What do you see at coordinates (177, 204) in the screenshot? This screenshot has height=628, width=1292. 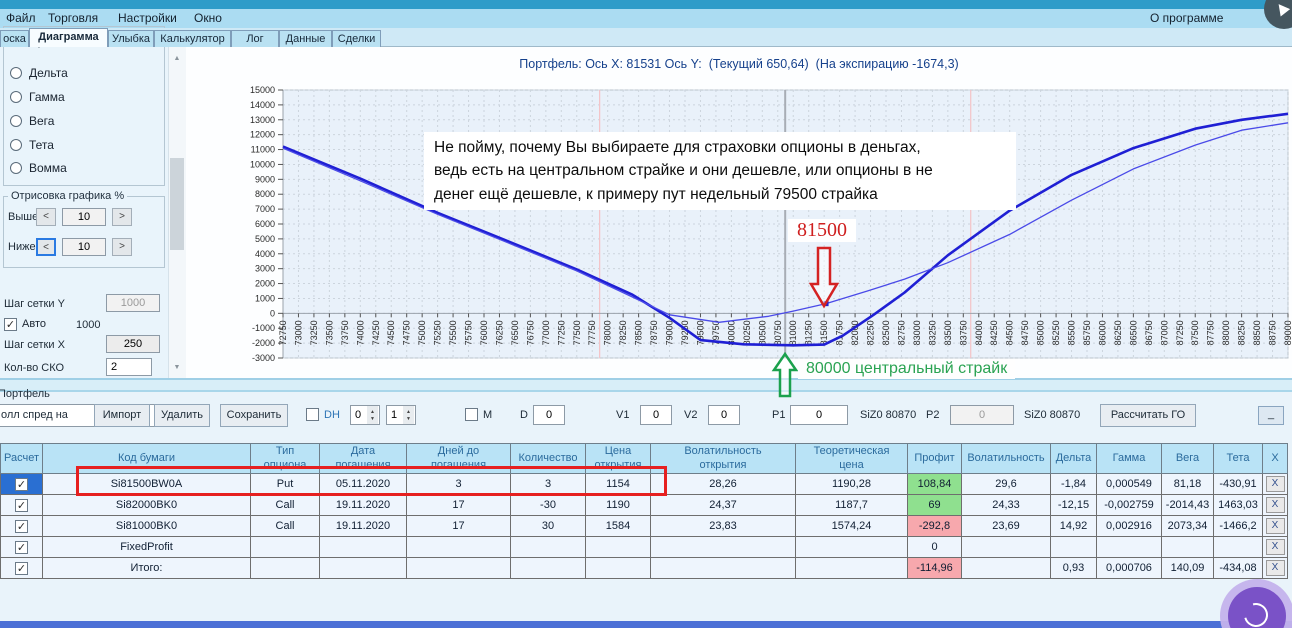 I see `scrollbar-thumb` at bounding box center [177, 204].